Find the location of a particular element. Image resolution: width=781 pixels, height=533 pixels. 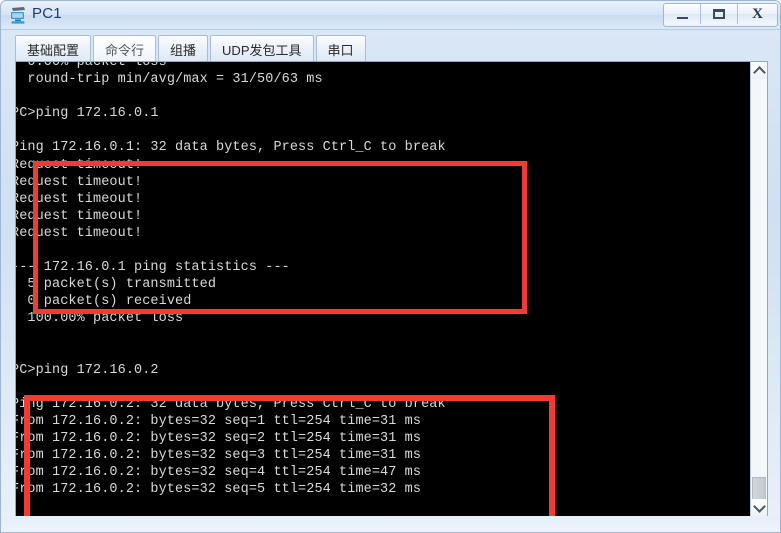

tab-serial-port: 串口 is located at coordinates (340, 48).